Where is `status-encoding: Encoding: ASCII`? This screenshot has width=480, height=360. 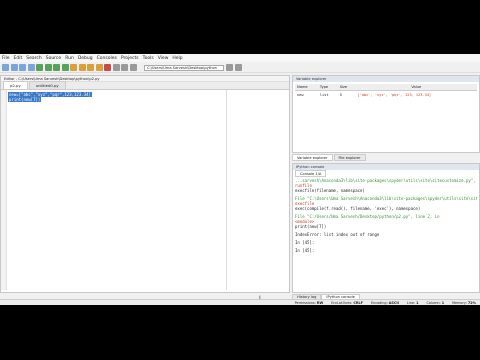
status-encoding: Encoding: ASCII is located at coordinates (385, 303).